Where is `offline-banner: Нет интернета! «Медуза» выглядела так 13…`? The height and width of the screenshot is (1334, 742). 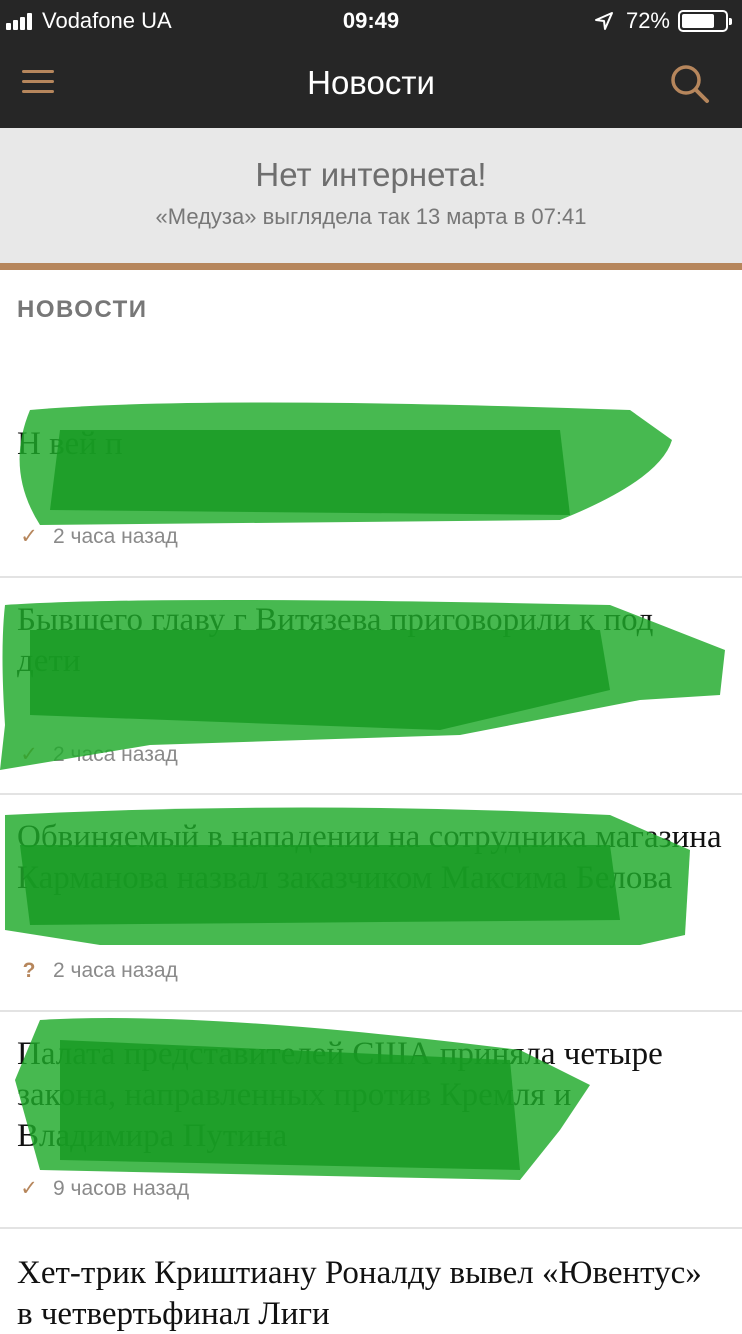 offline-banner: Нет интернета! «Медуза» выглядела так 13… is located at coordinates (371, 195).